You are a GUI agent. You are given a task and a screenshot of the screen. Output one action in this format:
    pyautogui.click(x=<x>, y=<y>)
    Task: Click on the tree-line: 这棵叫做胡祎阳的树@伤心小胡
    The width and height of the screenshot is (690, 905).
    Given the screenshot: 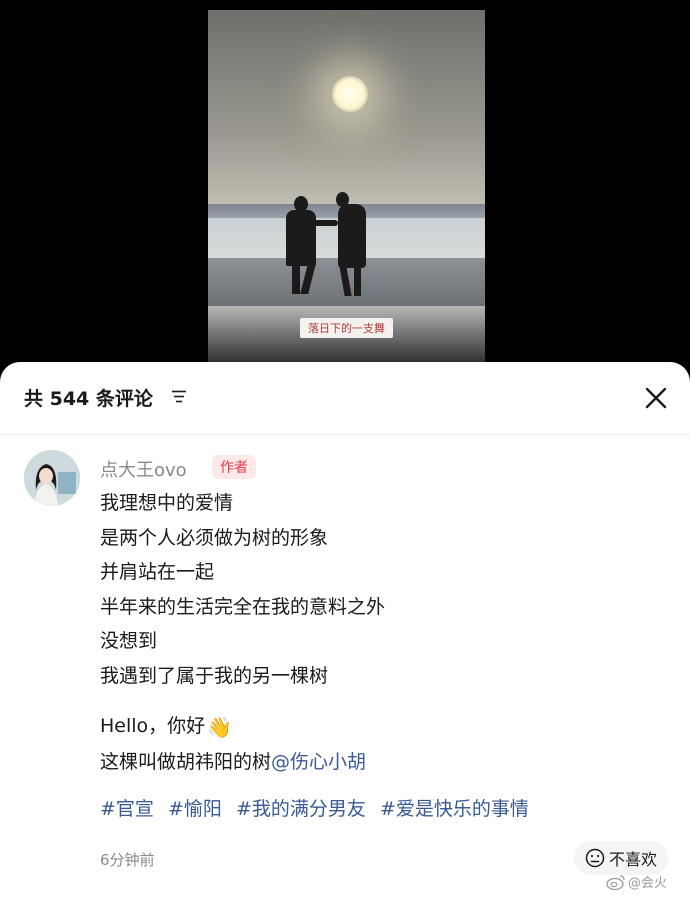 What is the action you would take?
    pyautogui.click(x=233, y=762)
    